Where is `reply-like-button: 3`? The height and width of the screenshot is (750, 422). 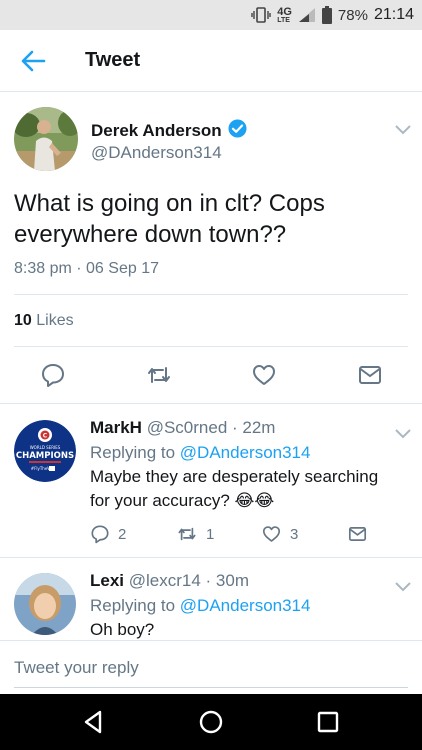 reply-like-button: 3 is located at coordinates (279, 534).